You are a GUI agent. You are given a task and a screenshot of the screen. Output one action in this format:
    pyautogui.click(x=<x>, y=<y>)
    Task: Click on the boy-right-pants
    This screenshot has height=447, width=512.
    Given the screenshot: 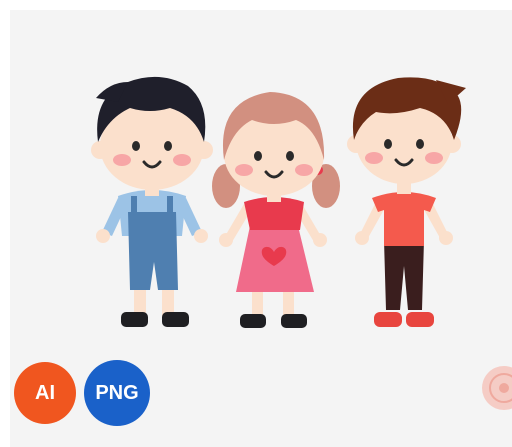 What is the action you would take?
    pyautogui.click(x=404, y=275)
    